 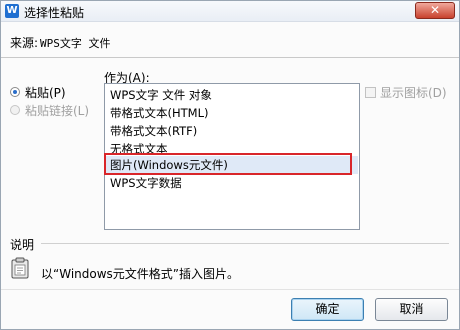 I want to click on paste-link-radio: 粘贴链接(L), so click(x=50, y=110).